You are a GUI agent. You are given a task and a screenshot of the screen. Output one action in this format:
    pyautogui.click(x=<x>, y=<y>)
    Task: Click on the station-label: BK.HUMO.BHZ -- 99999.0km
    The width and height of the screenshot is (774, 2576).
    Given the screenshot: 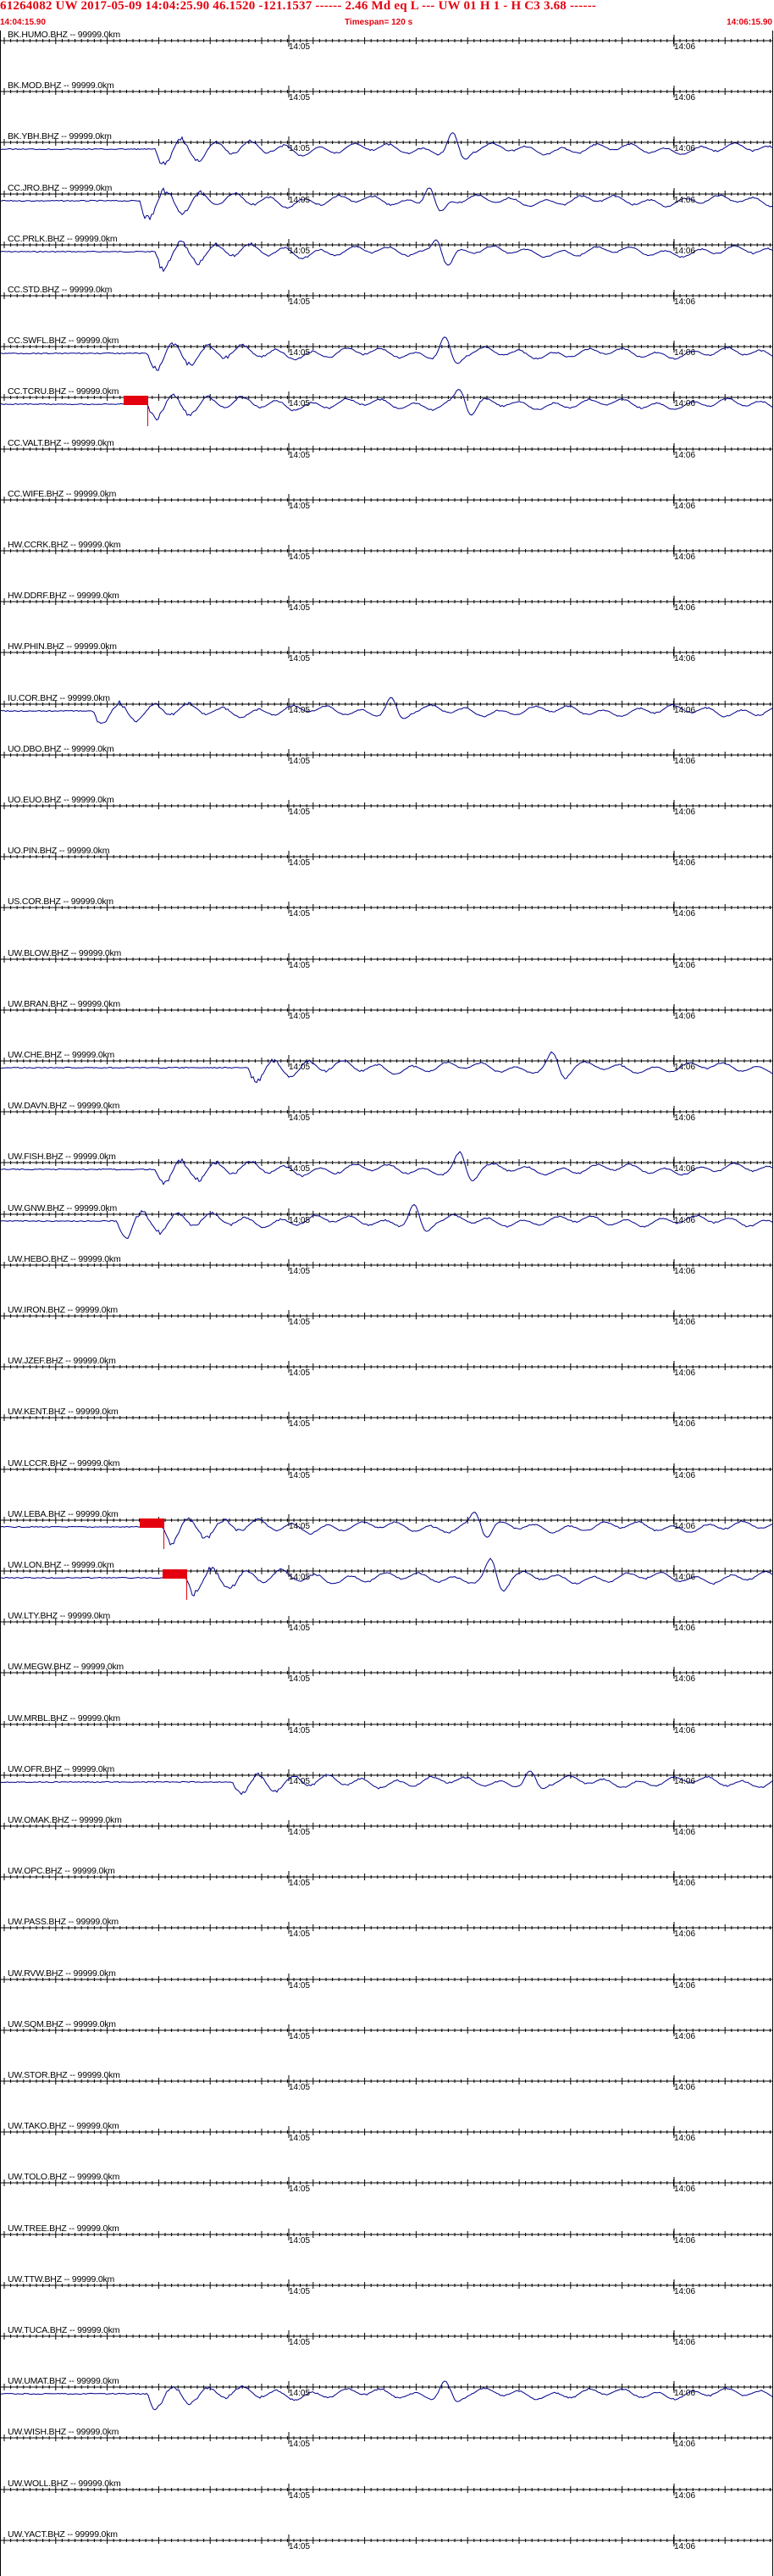 What is the action you would take?
    pyautogui.click(x=64, y=35)
    